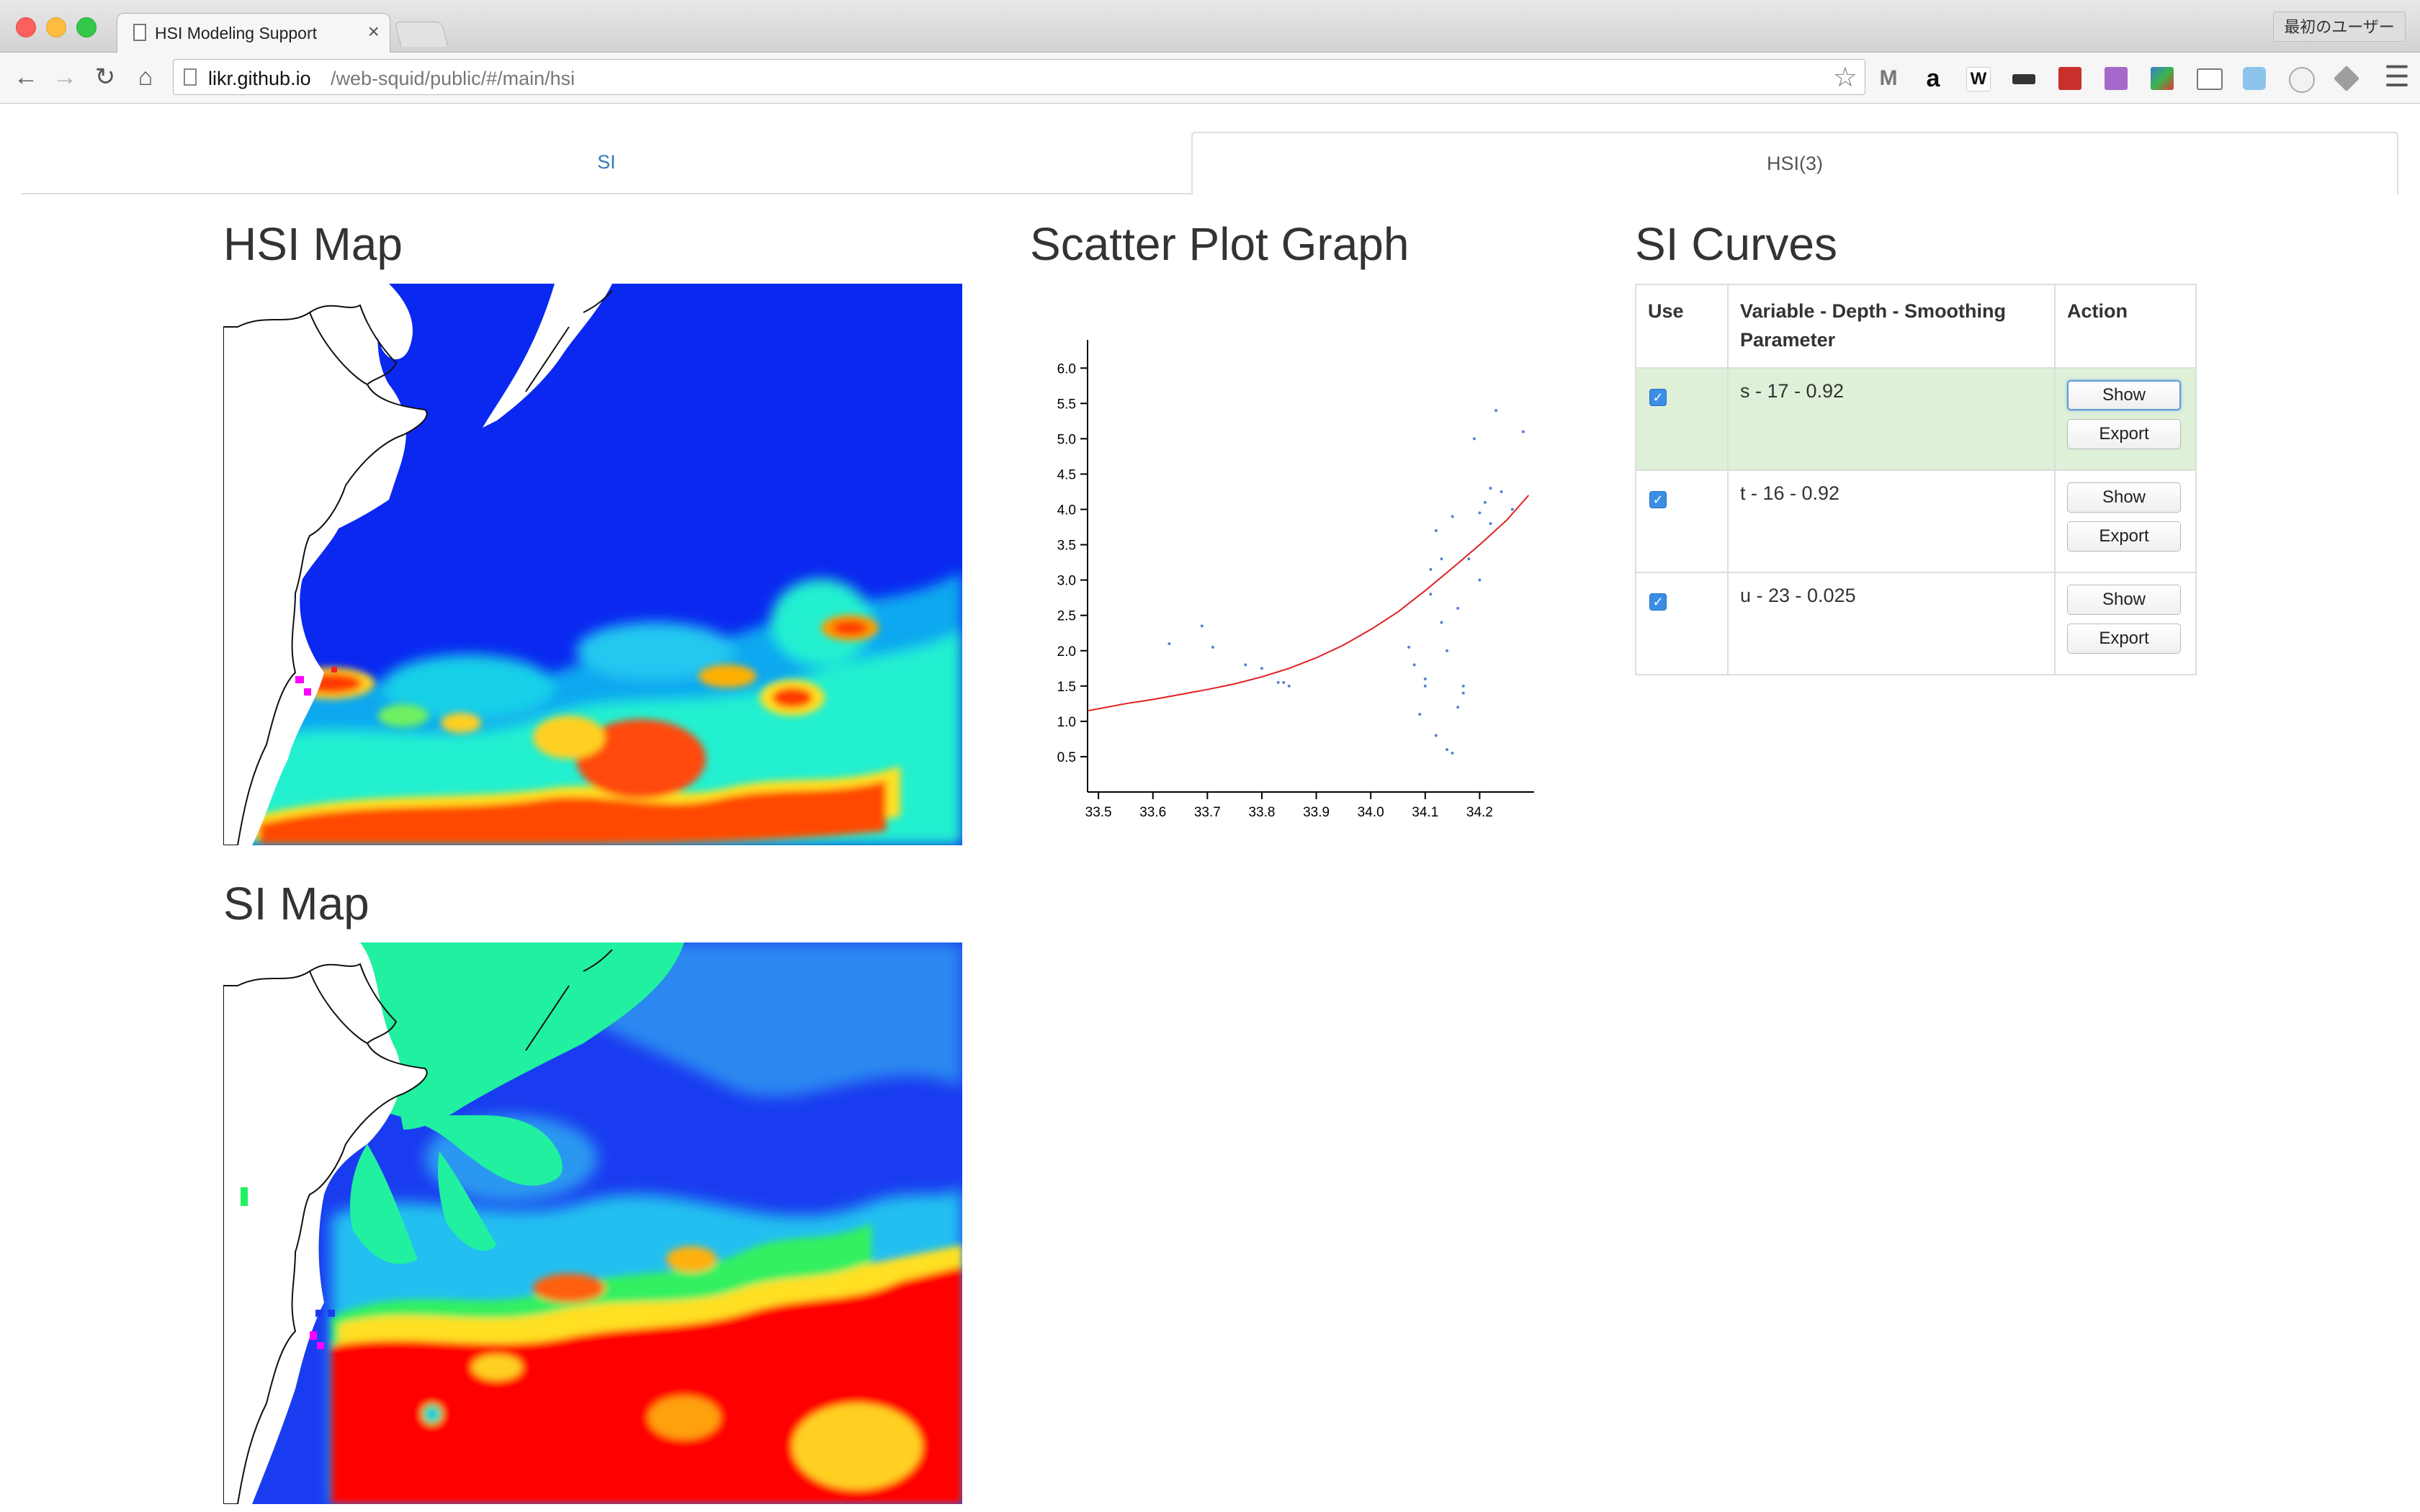  What do you see at coordinates (1220, 244) in the screenshot?
I see `scatter-plot-title: Scatter Plot Graph` at bounding box center [1220, 244].